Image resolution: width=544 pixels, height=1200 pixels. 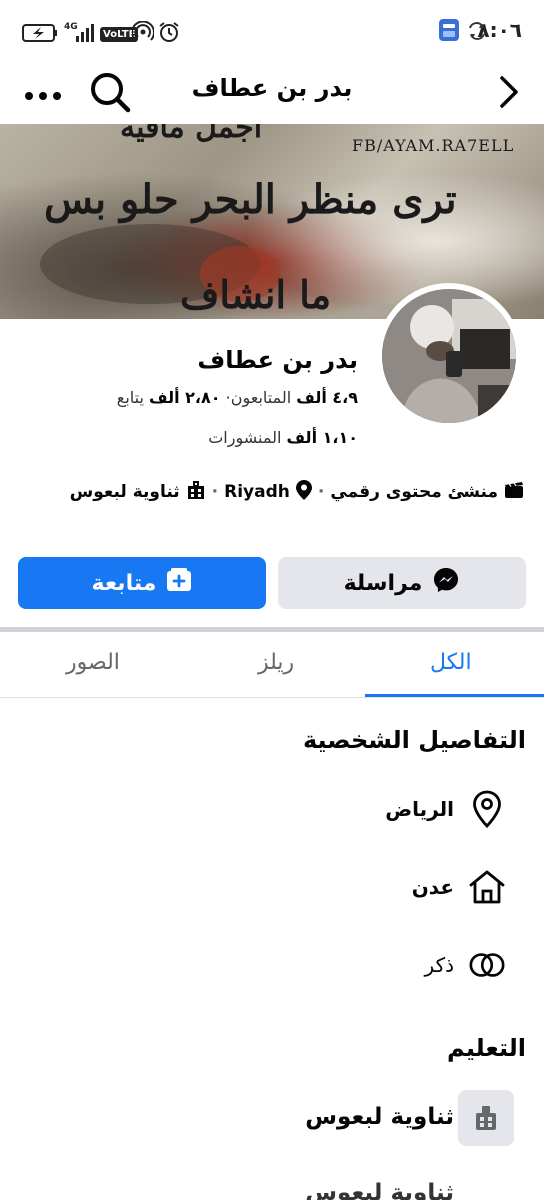 What do you see at coordinates (44, 95) in the screenshot?
I see `more-icon` at bounding box center [44, 95].